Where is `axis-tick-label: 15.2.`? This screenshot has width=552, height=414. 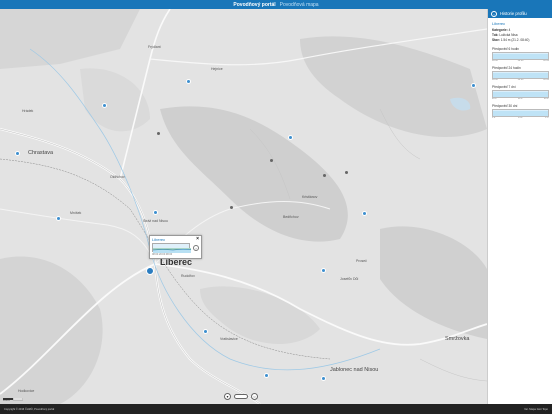 axis-tick-label: 15.2. is located at coordinates (520, 118).